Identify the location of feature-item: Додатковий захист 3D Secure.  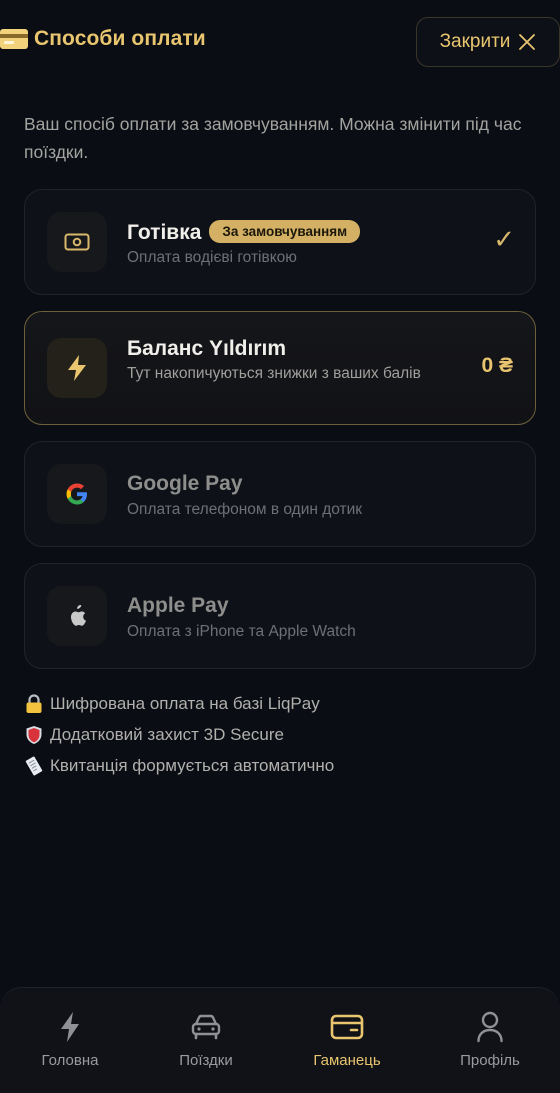
(179, 734).